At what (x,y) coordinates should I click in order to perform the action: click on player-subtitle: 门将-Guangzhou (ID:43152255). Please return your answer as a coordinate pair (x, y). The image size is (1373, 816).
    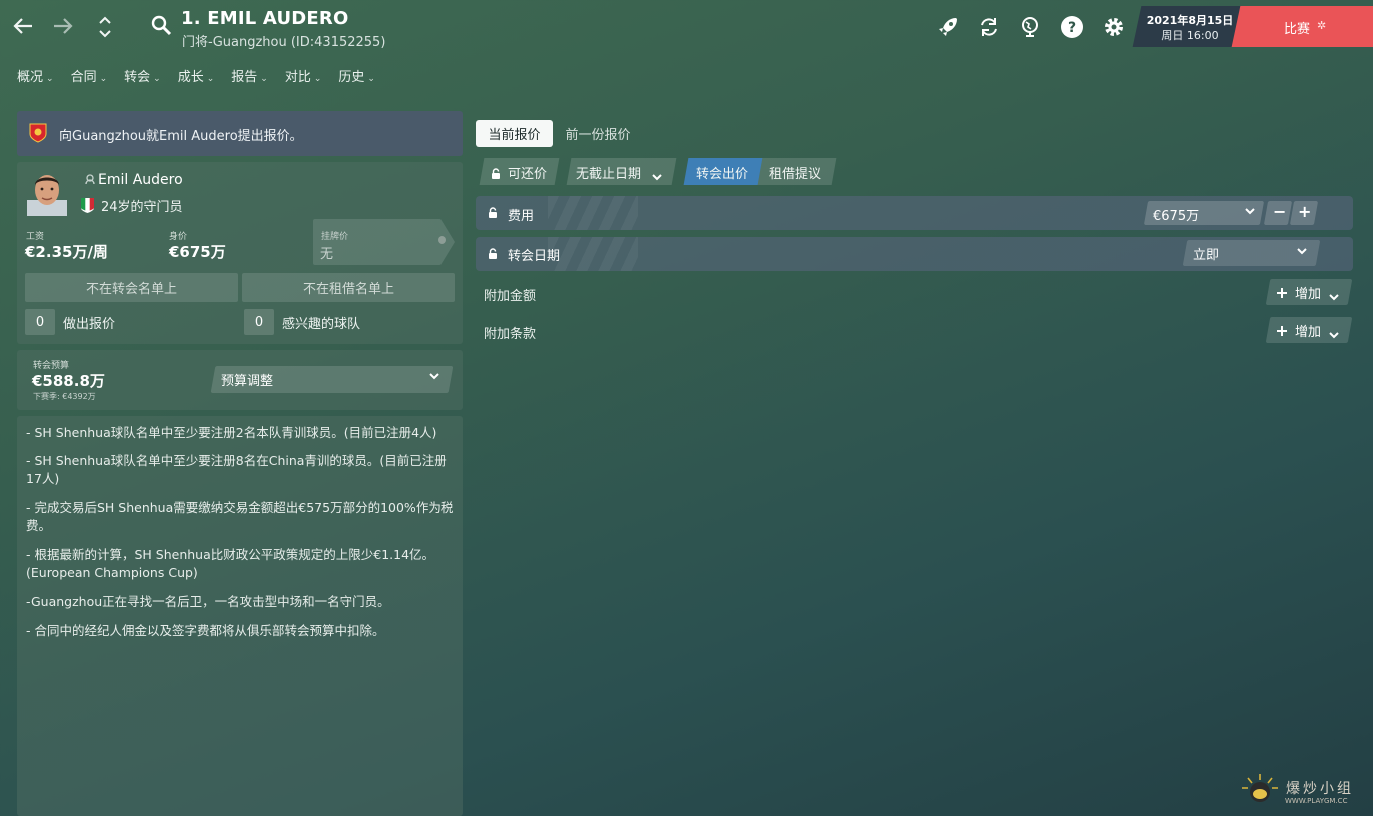
    Looking at the image, I should click on (283, 40).